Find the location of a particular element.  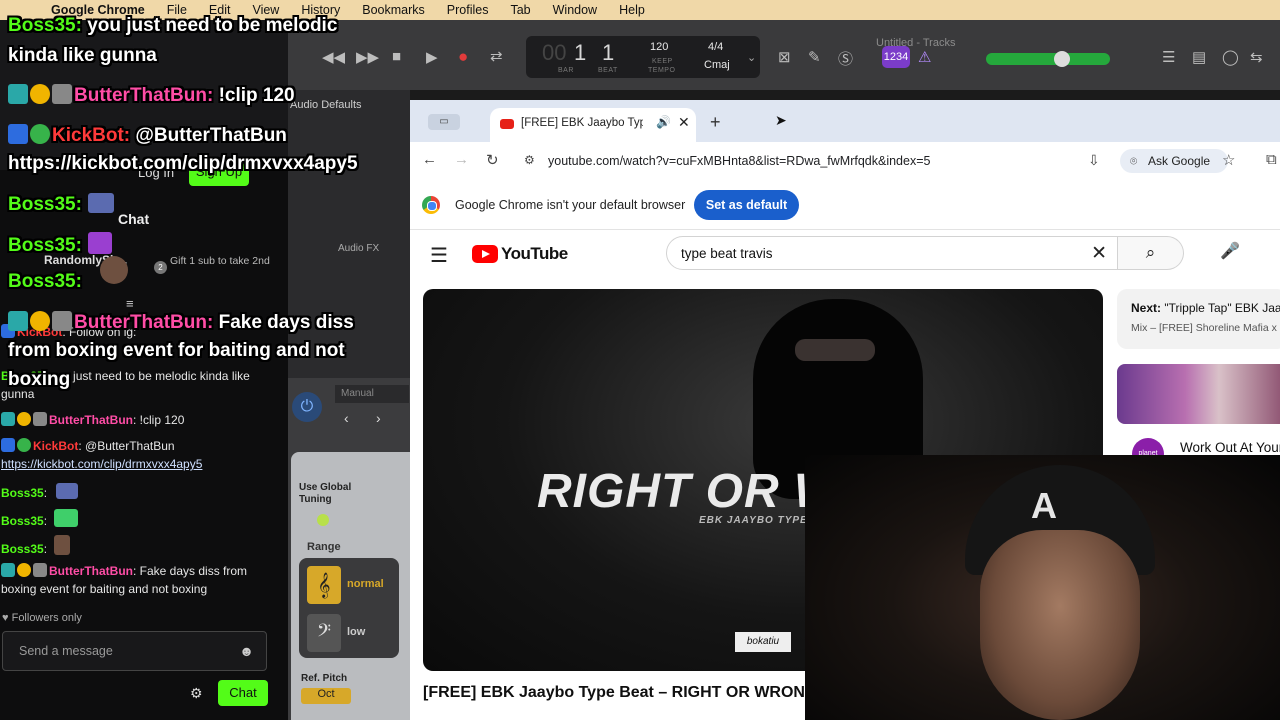

youtube-header: ☰ YouTube type beat travis ✕ ⌕ 🎤 is located at coordinates (845, 256).